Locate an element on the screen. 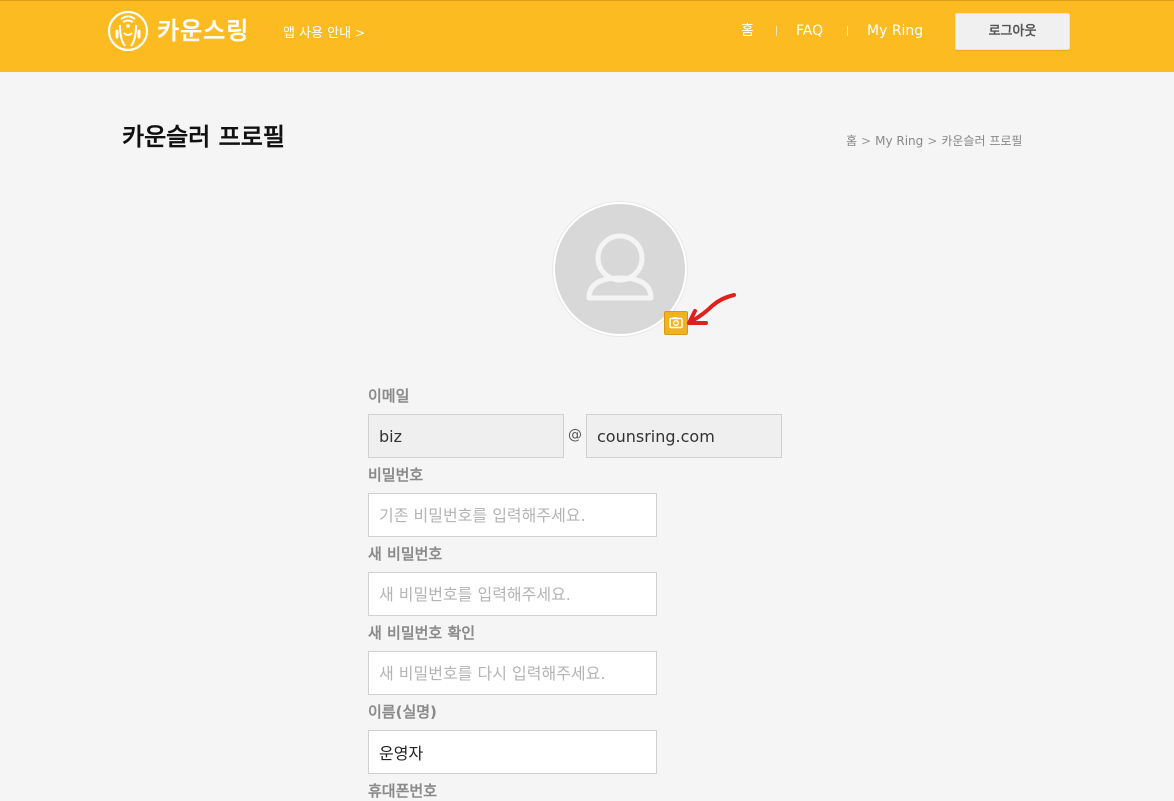 The width and height of the screenshot is (1174, 801). breadcrumb: 홈 > My Ring > 카운슬러 프로필 is located at coordinates (934, 141).